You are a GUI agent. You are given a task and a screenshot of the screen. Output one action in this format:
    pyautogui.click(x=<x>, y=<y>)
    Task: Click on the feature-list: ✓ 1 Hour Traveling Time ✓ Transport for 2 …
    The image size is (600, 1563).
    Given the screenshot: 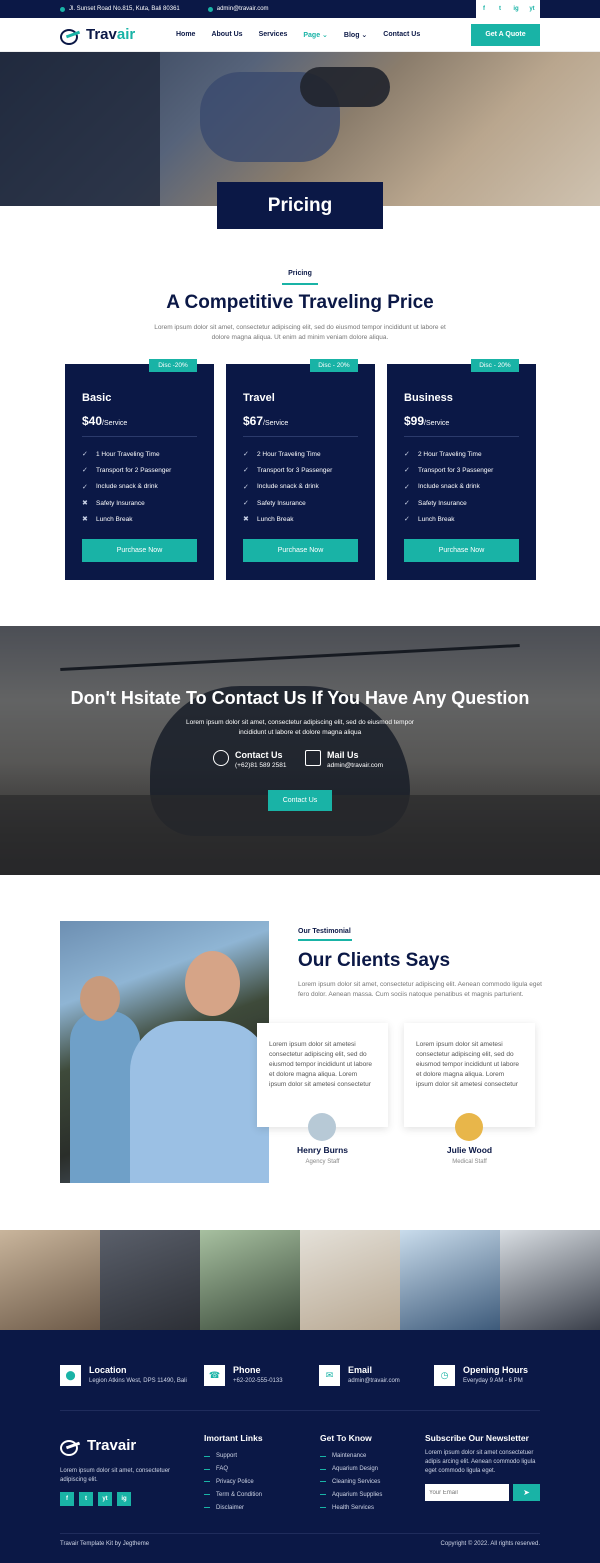 What is the action you would take?
    pyautogui.click(x=126, y=486)
    